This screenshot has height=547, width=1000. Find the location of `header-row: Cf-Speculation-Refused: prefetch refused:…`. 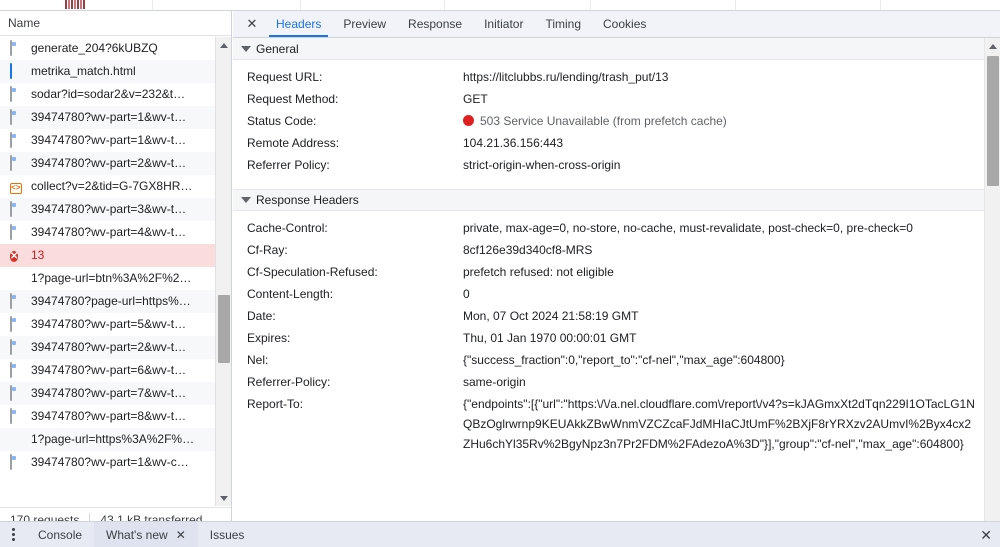

header-row: Cf-Speculation-Refused: prefetch refused:… is located at coordinates (616, 272).